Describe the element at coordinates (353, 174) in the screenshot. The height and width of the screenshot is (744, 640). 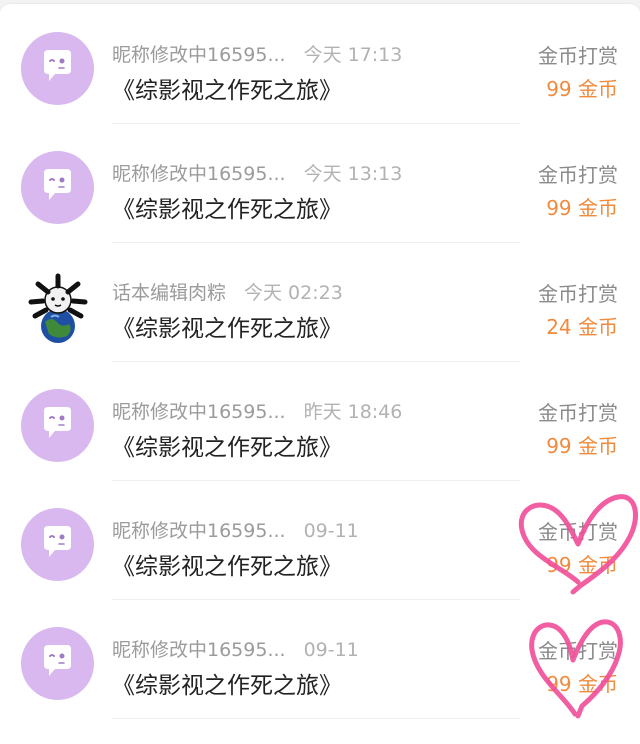
I see `timestamp: 今天 13:13` at that location.